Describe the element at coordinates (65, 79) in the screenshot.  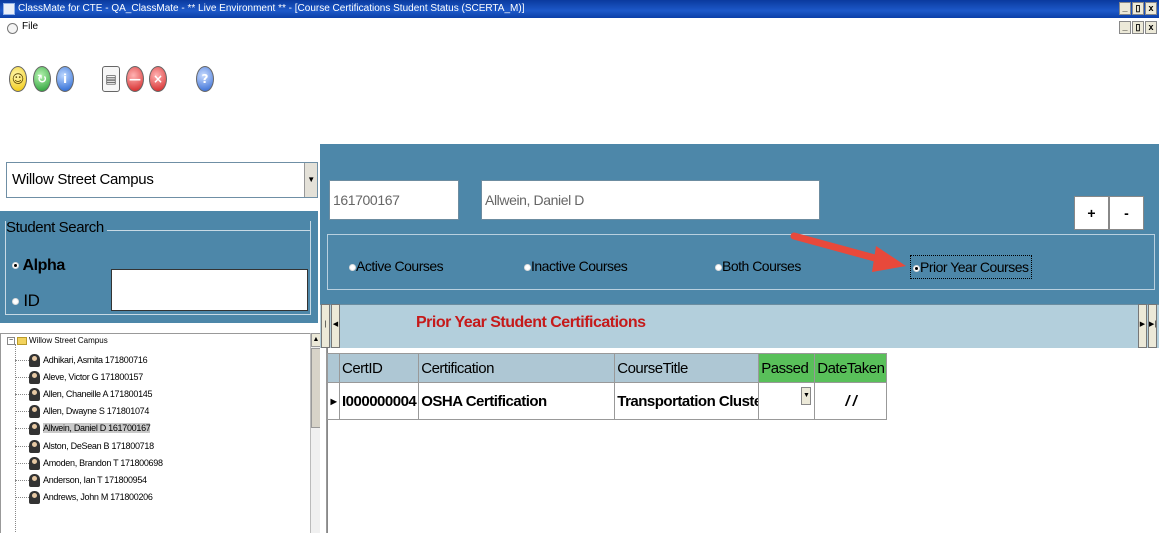
I see `info-icon: i` at that location.